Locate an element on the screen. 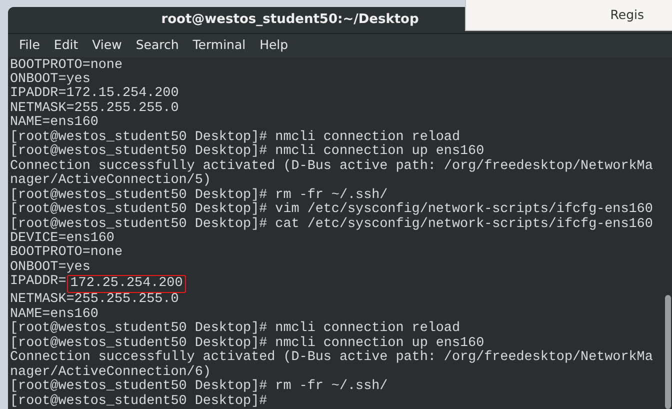 The height and width of the screenshot is (409, 672). menu-item: File is located at coordinates (29, 45).